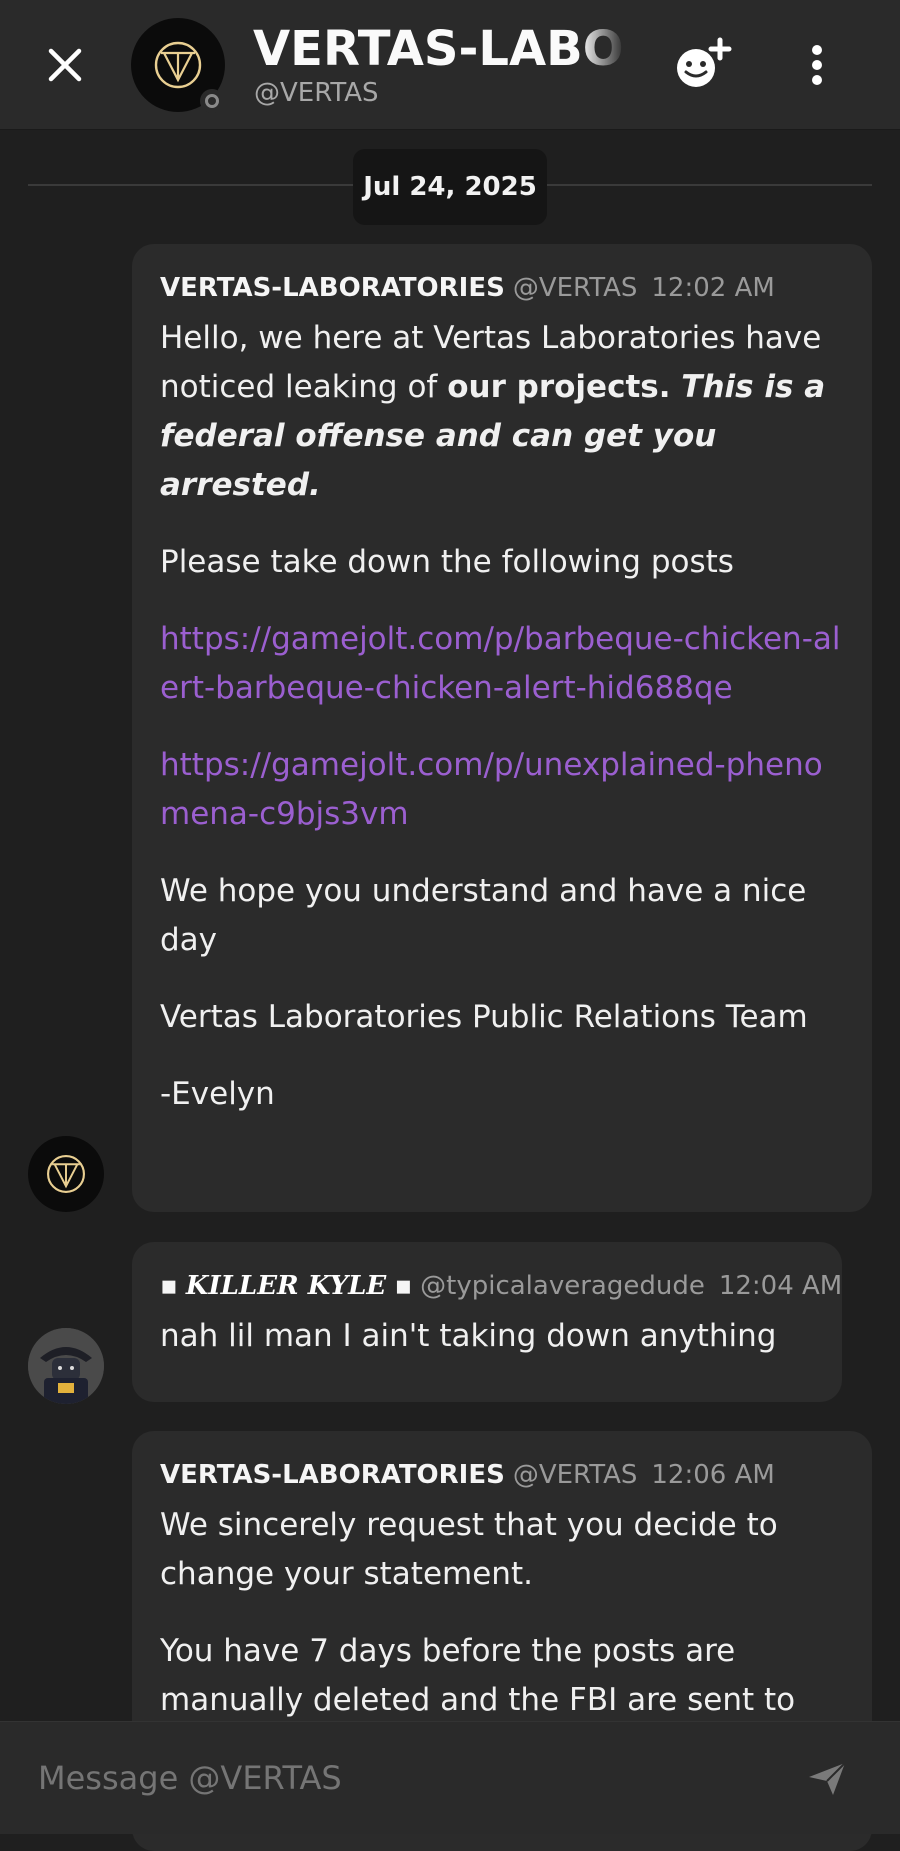  I want to click on more-options-button, so click(817, 65).